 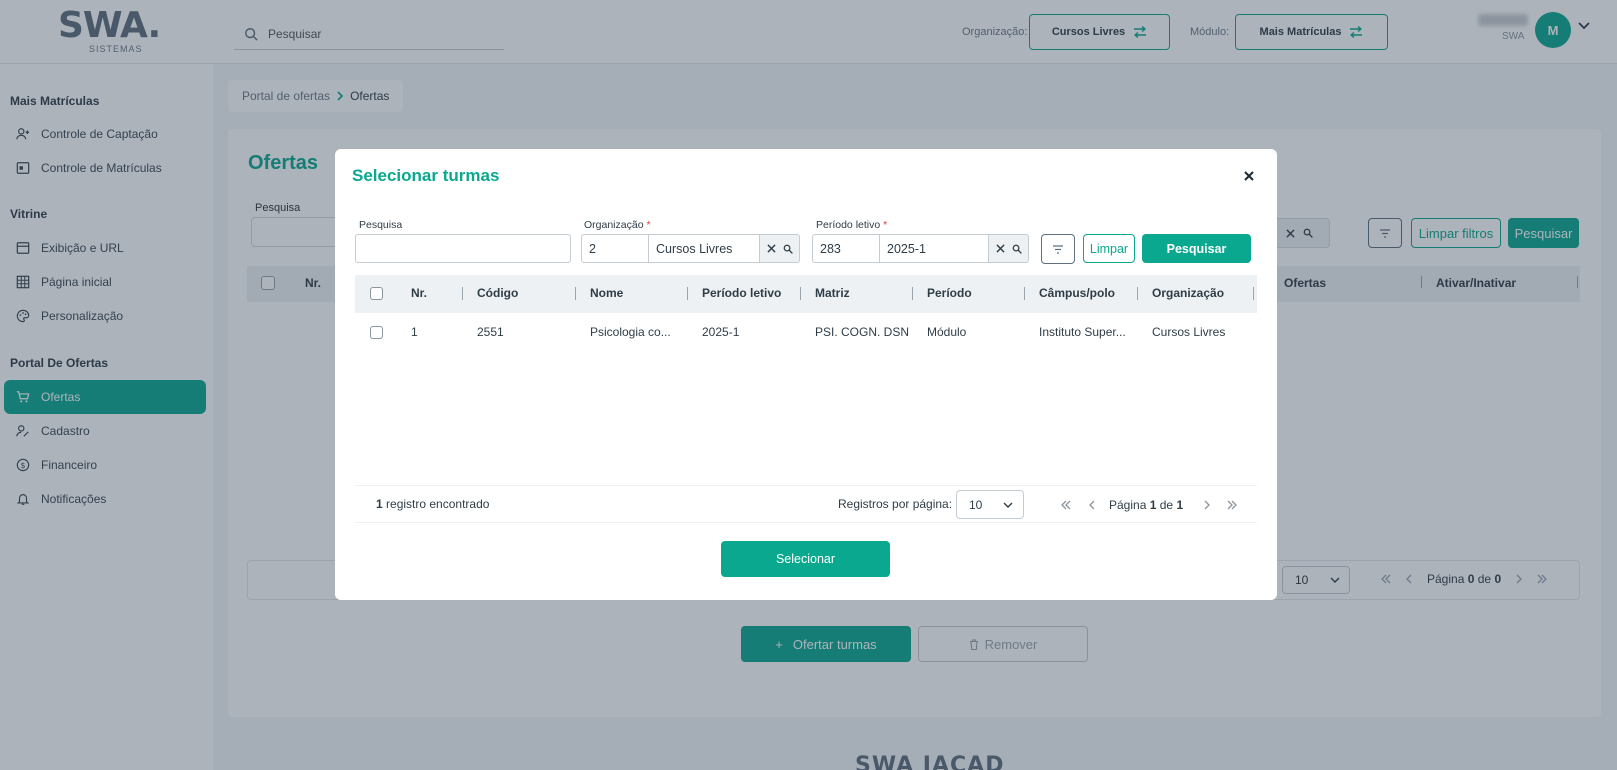 I want to click on period-name-input: 2025-1, so click(x=934, y=248).